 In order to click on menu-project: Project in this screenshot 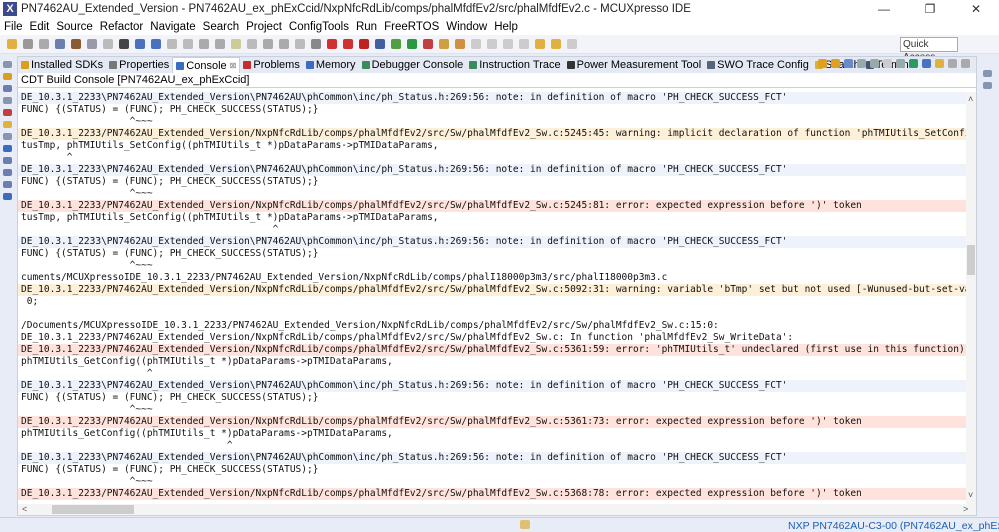, I will do `click(264, 27)`.